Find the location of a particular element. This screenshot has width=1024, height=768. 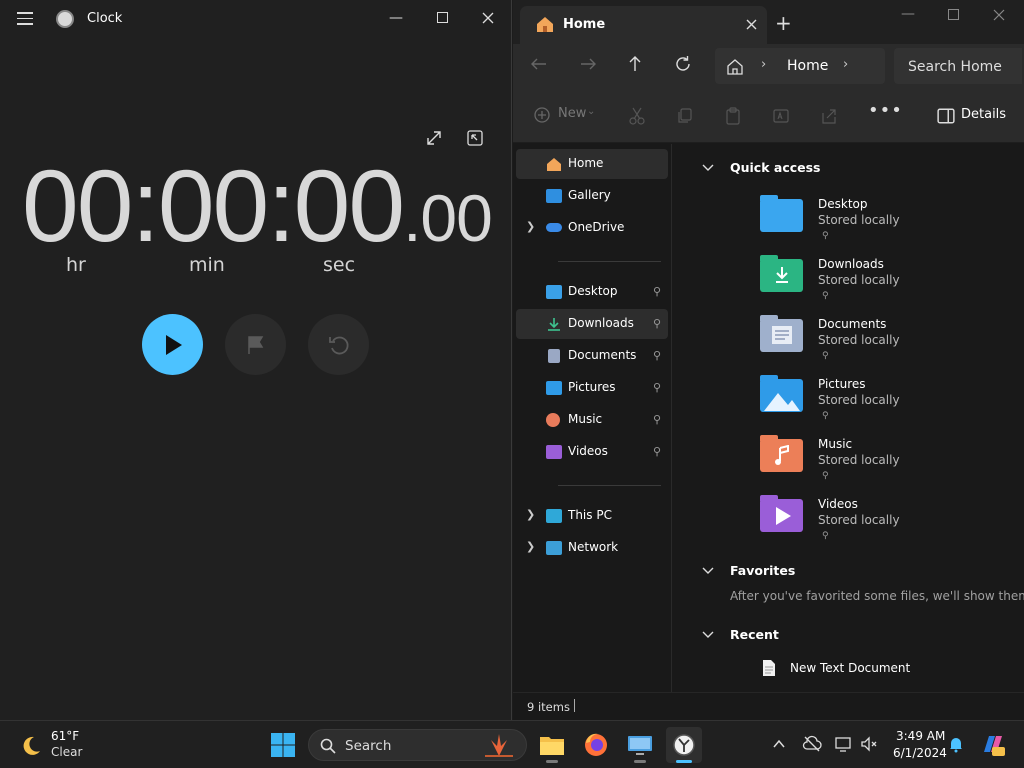

expand-icon is located at coordinates (435, 139).